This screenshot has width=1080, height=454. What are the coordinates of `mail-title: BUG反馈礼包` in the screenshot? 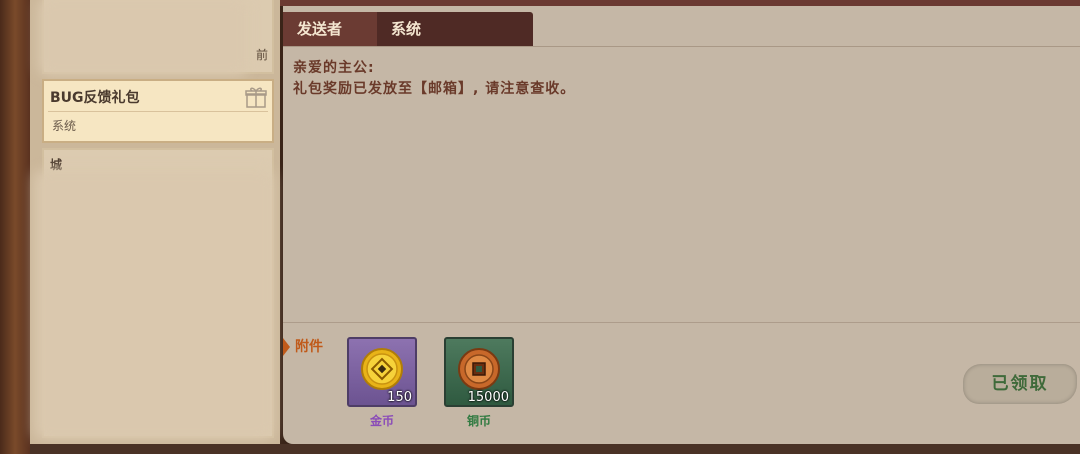 It's located at (95, 98).